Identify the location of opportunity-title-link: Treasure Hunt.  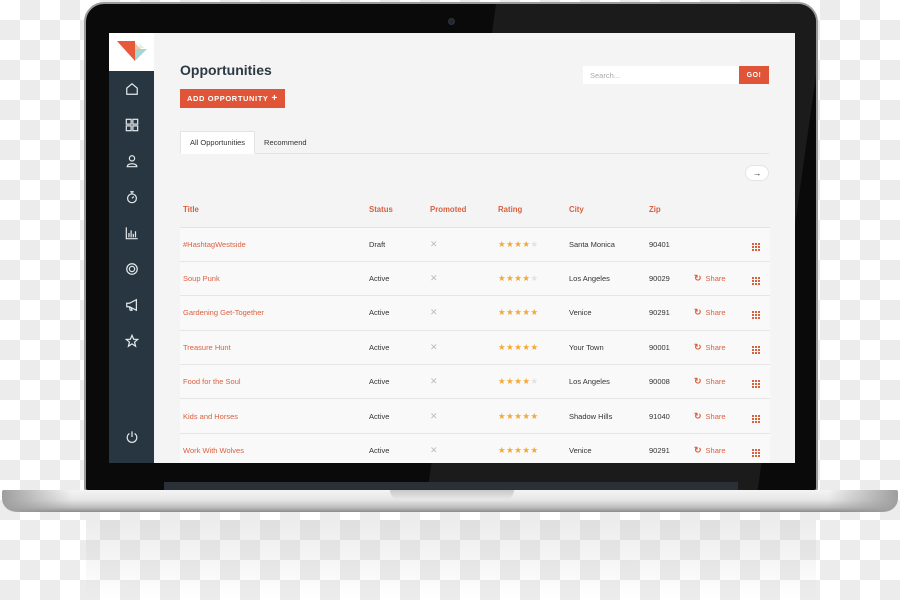
(273, 348).